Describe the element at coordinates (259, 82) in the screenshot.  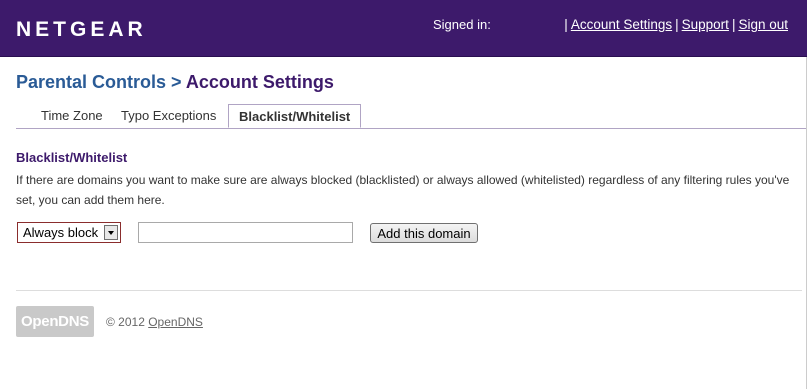
I see `breadcrumb-current: Account Settings` at that location.